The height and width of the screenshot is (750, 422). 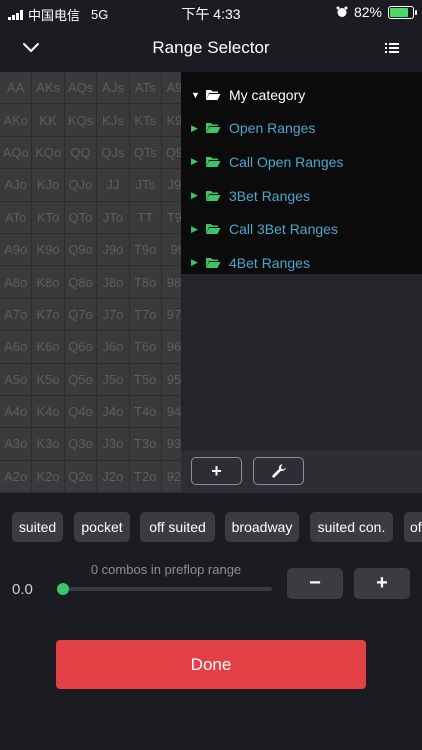 What do you see at coordinates (211, 664) in the screenshot?
I see `done-button: Done` at bounding box center [211, 664].